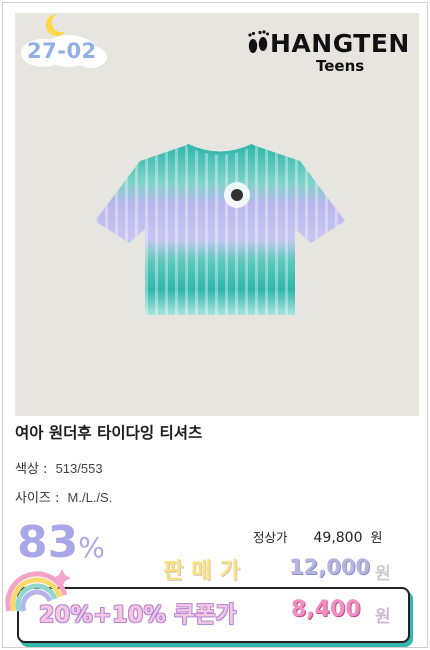 The height and width of the screenshot is (650, 430). What do you see at coordinates (340, 66) in the screenshot?
I see `brand-sub: Teens` at bounding box center [340, 66].